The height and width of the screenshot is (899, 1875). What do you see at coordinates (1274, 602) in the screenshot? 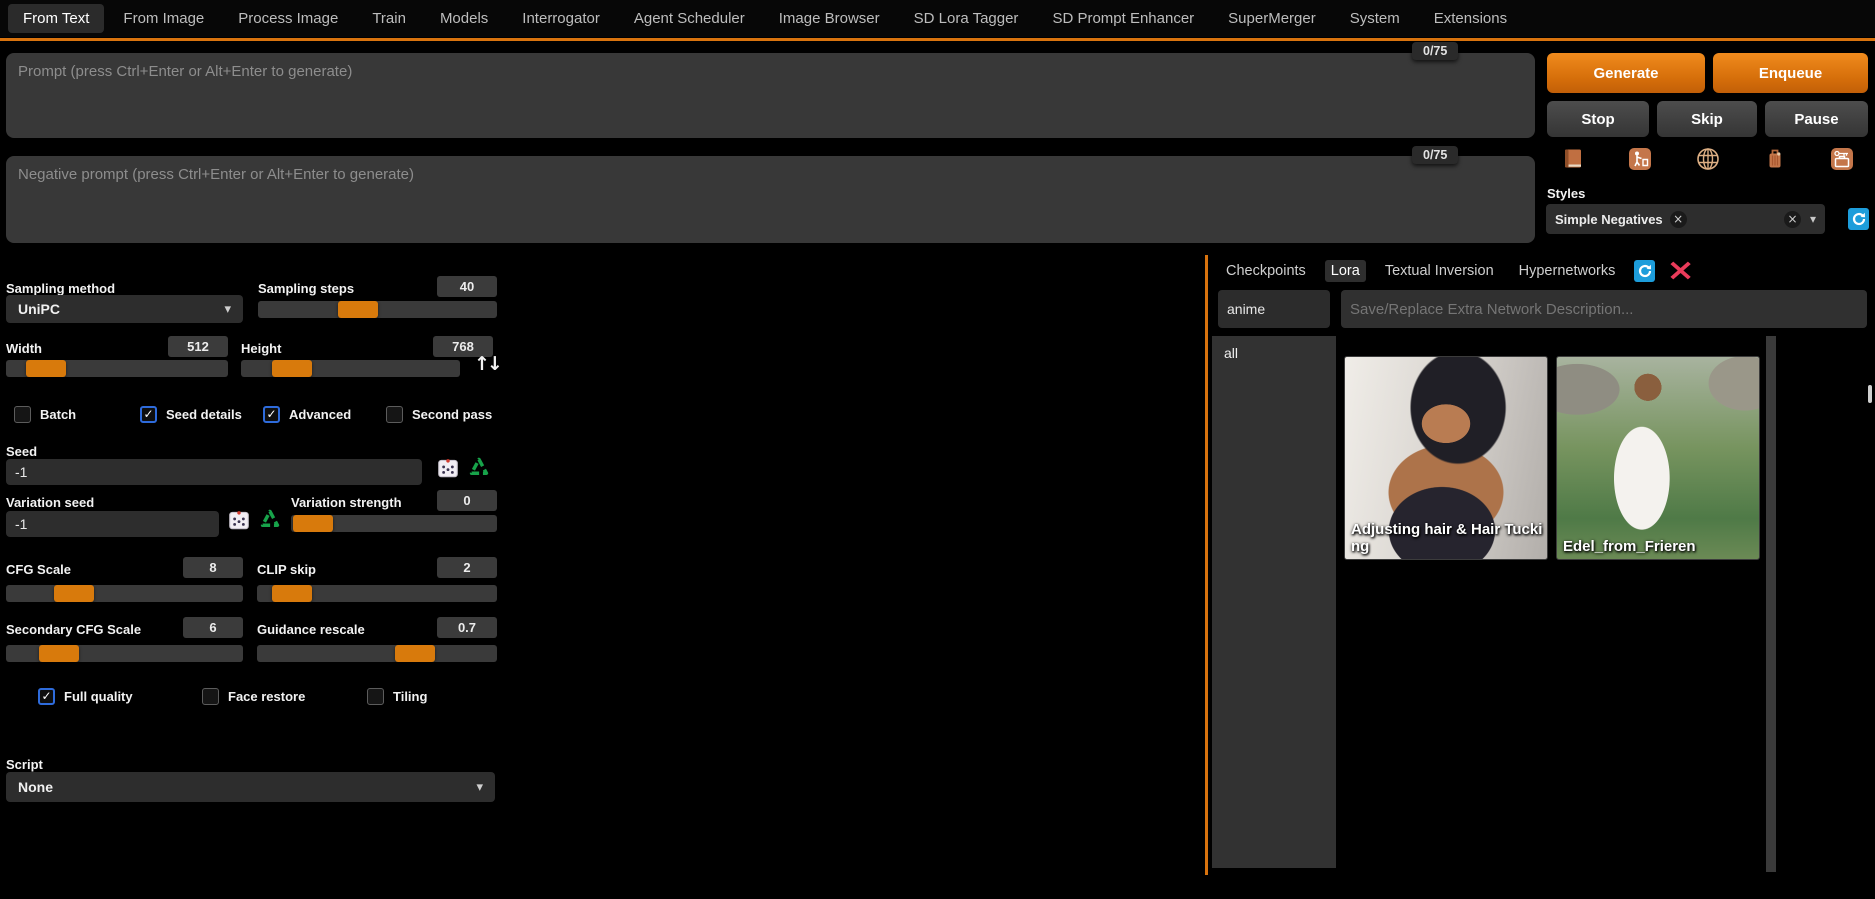
I see `networks-folder-sidebar: all` at bounding box center [1274, 602].